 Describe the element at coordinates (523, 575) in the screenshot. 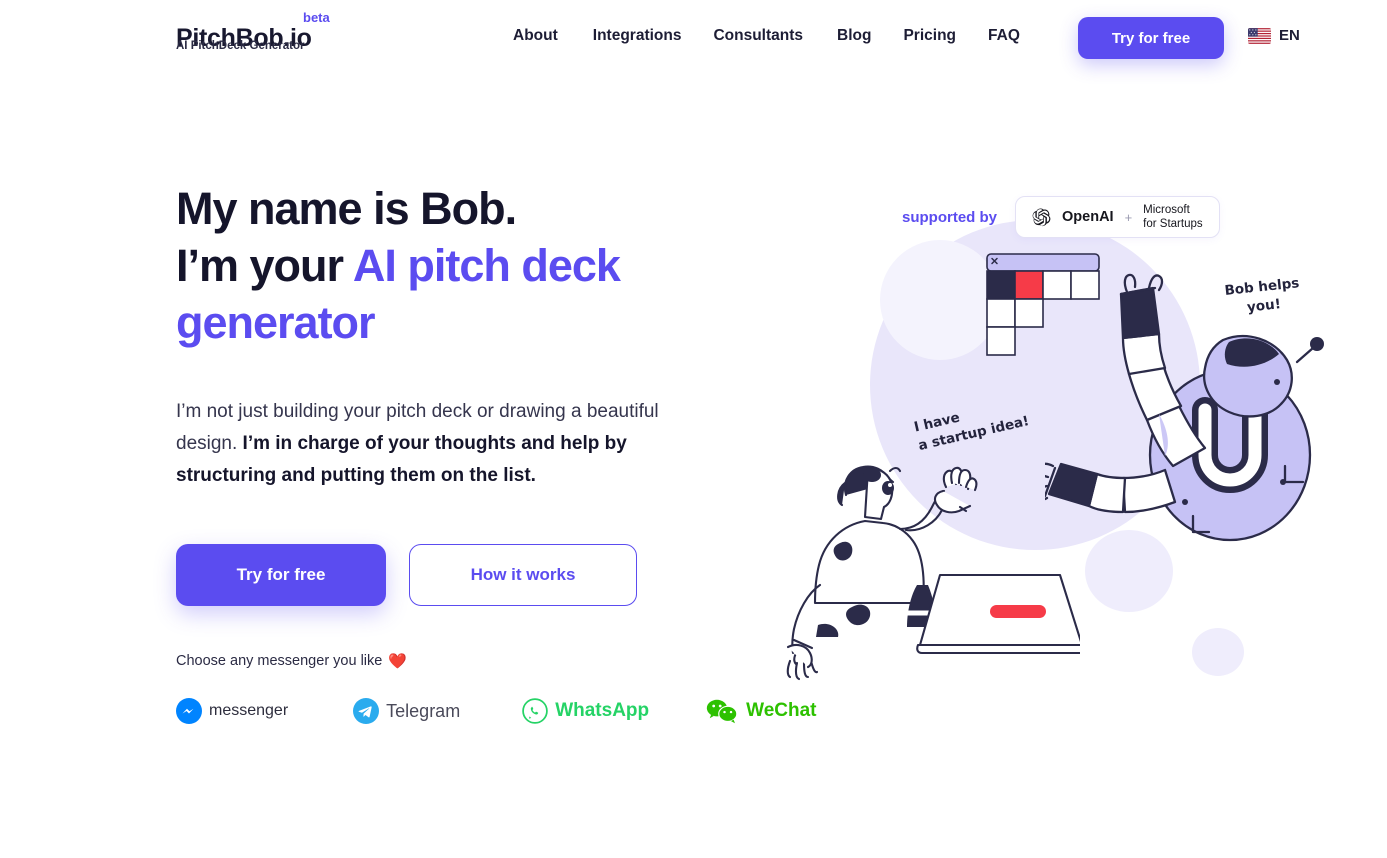

I see `how-it-works-button: How it works` at that location.